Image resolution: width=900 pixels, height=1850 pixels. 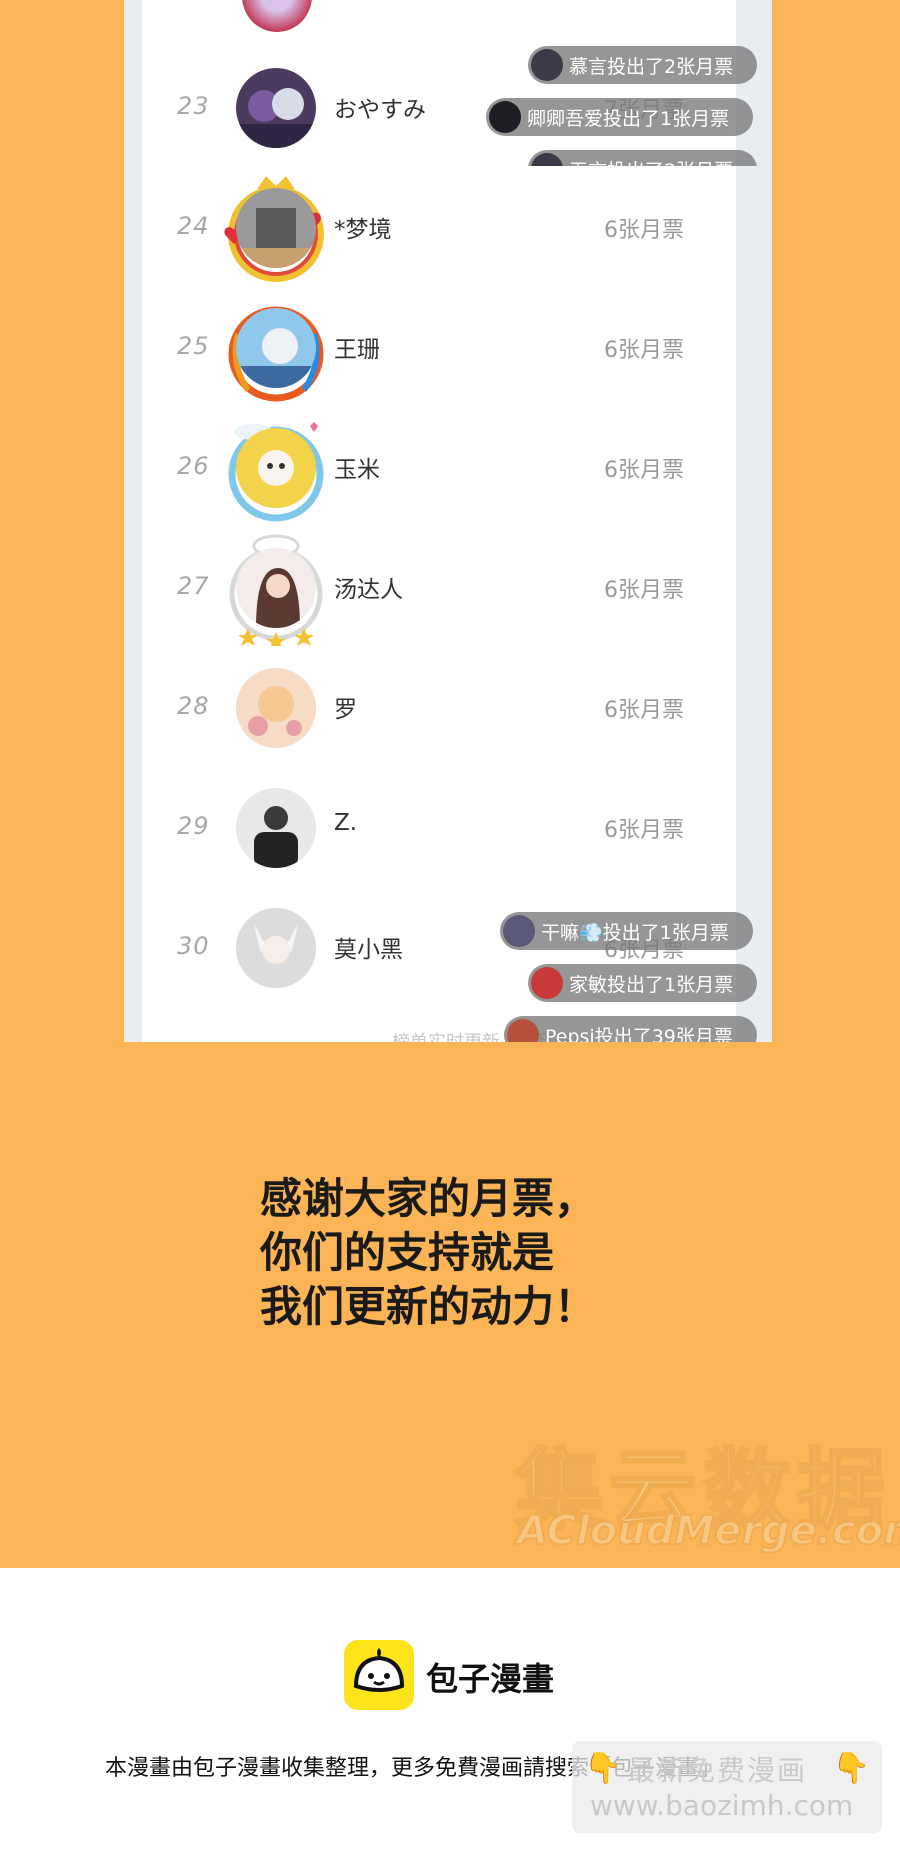 I want to click on partial-row-votes, so click(x=644, y=1).